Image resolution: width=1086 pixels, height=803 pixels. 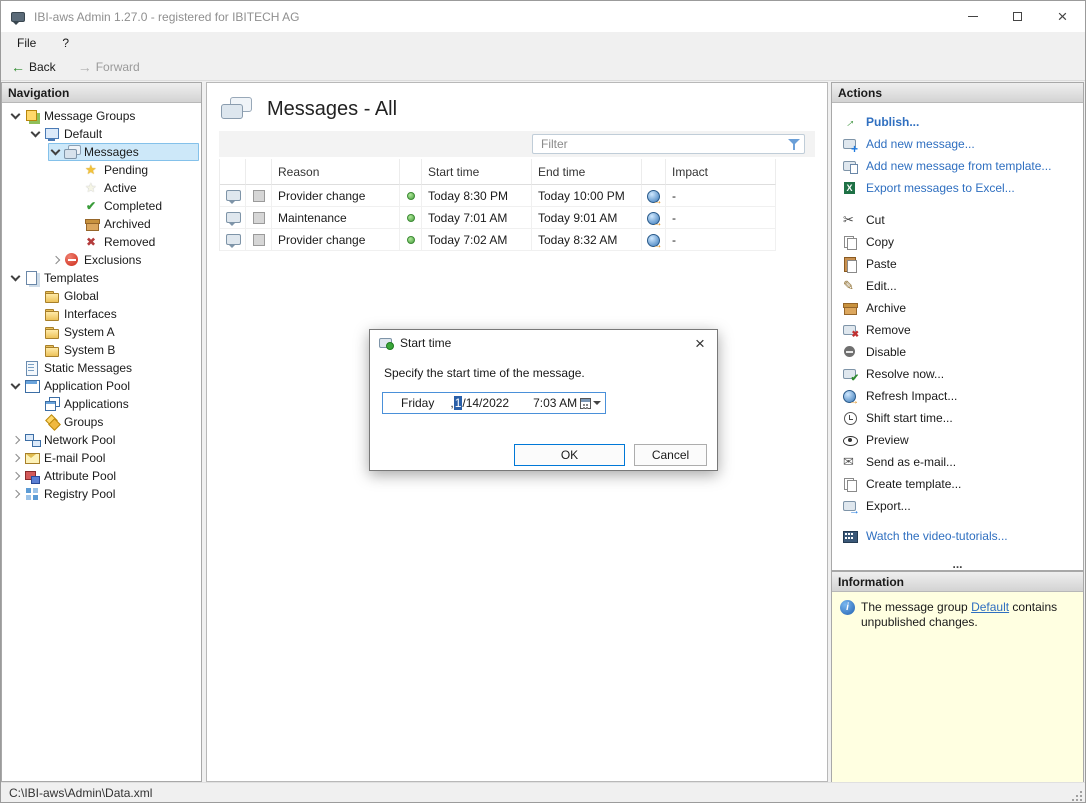 I want to click on tree-item-completed: Completed, so click(x=133, y=206).